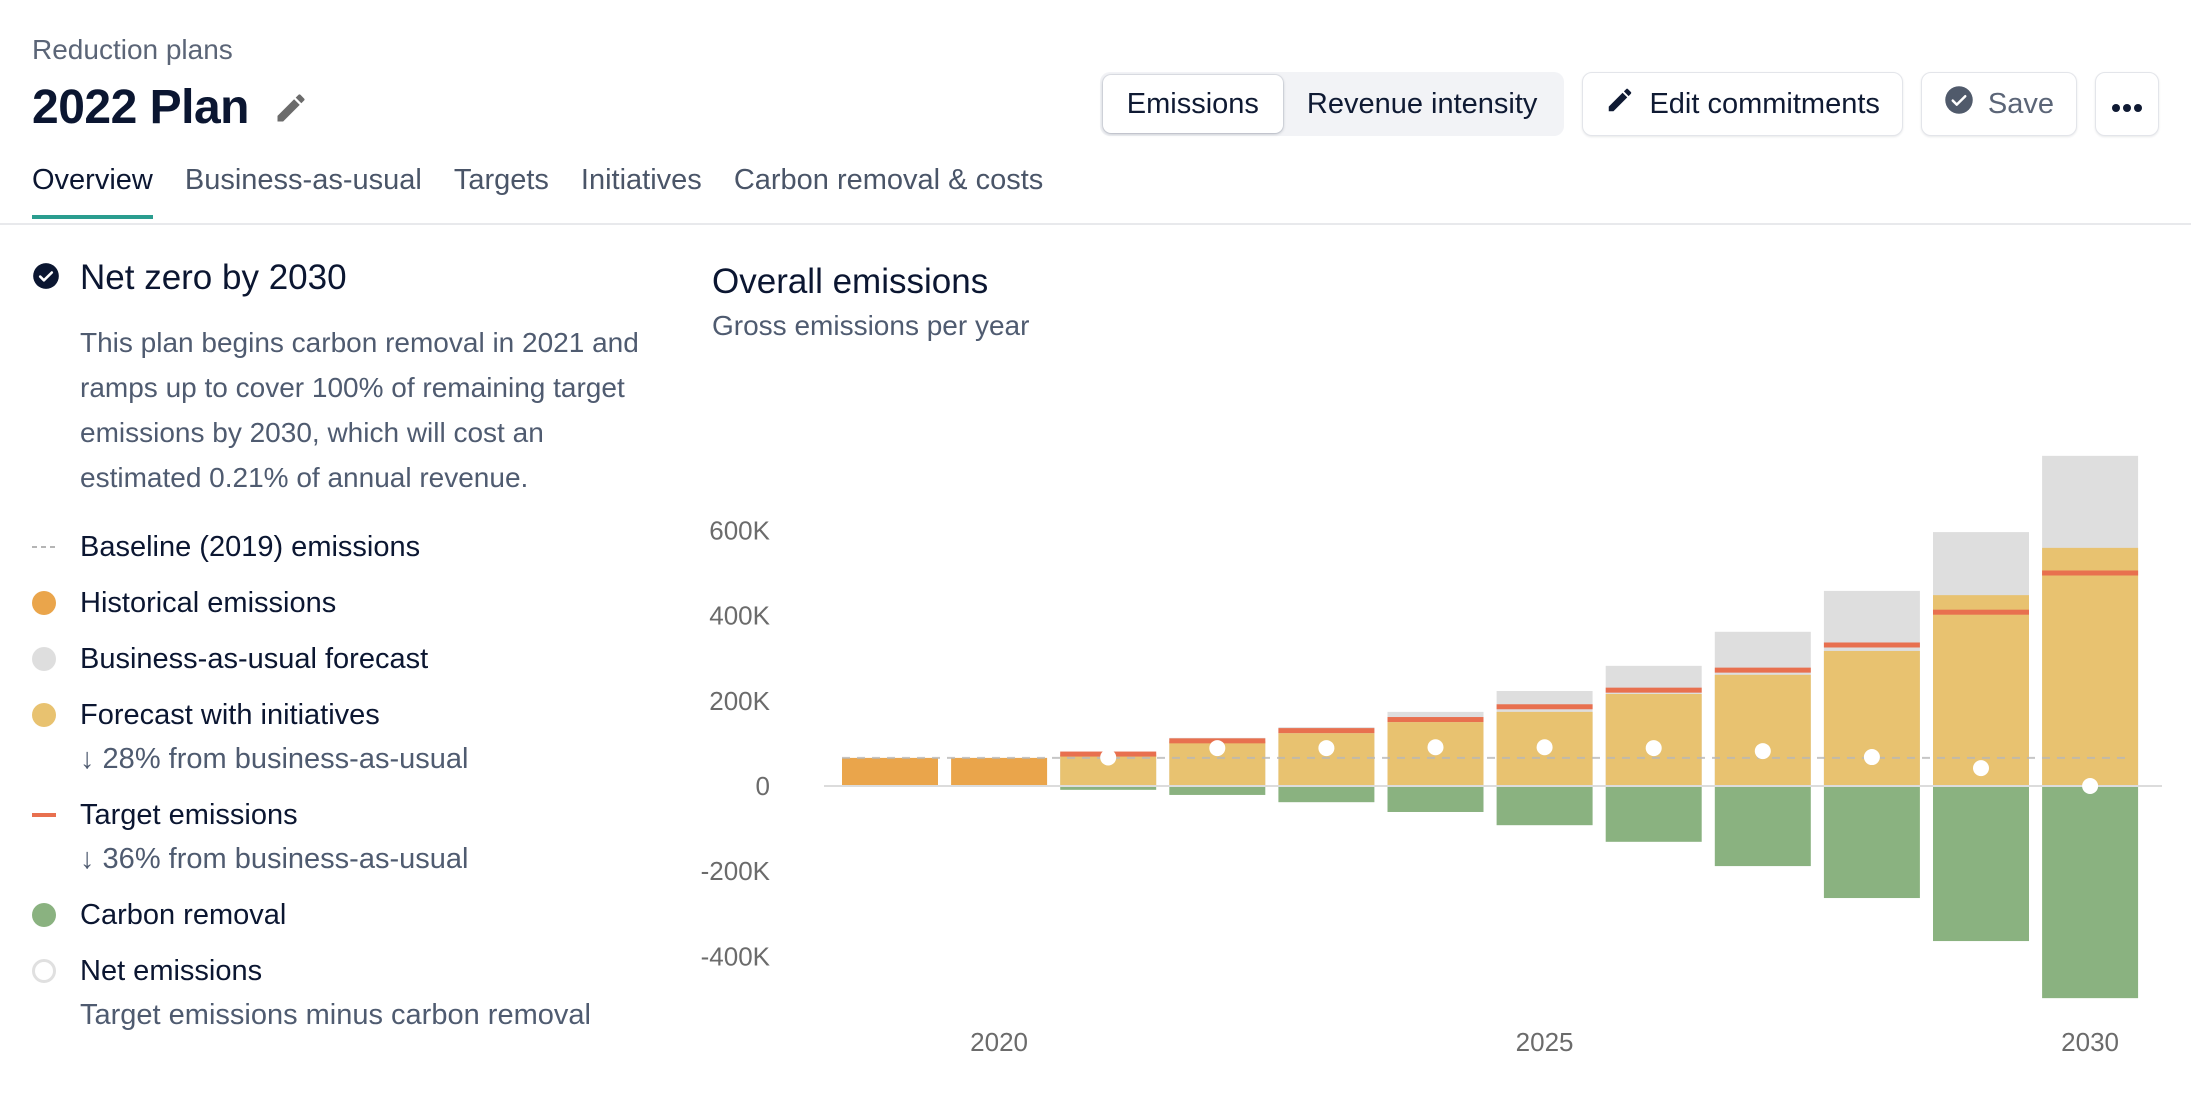  I want to click on y-tick-label: -200K, so click(736, 871).